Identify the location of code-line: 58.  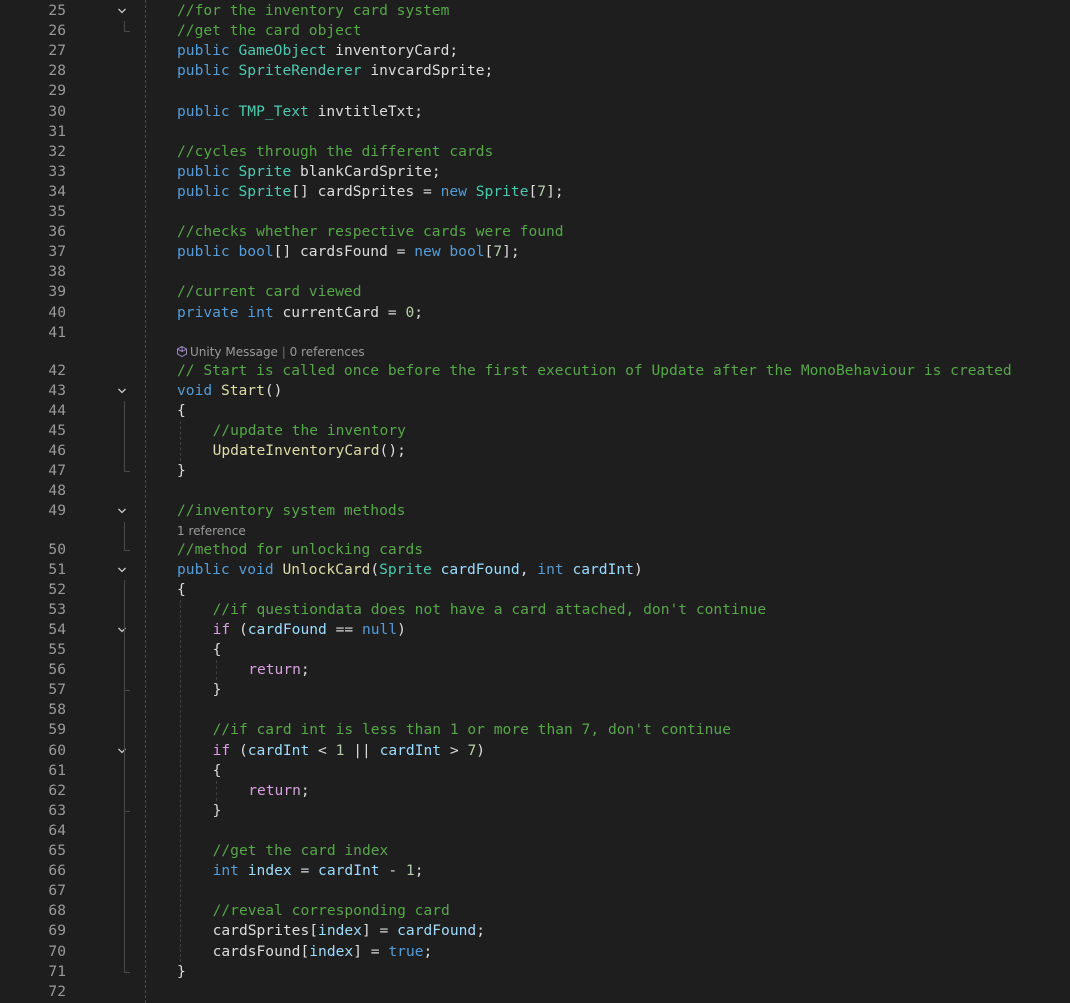
(535, 710).